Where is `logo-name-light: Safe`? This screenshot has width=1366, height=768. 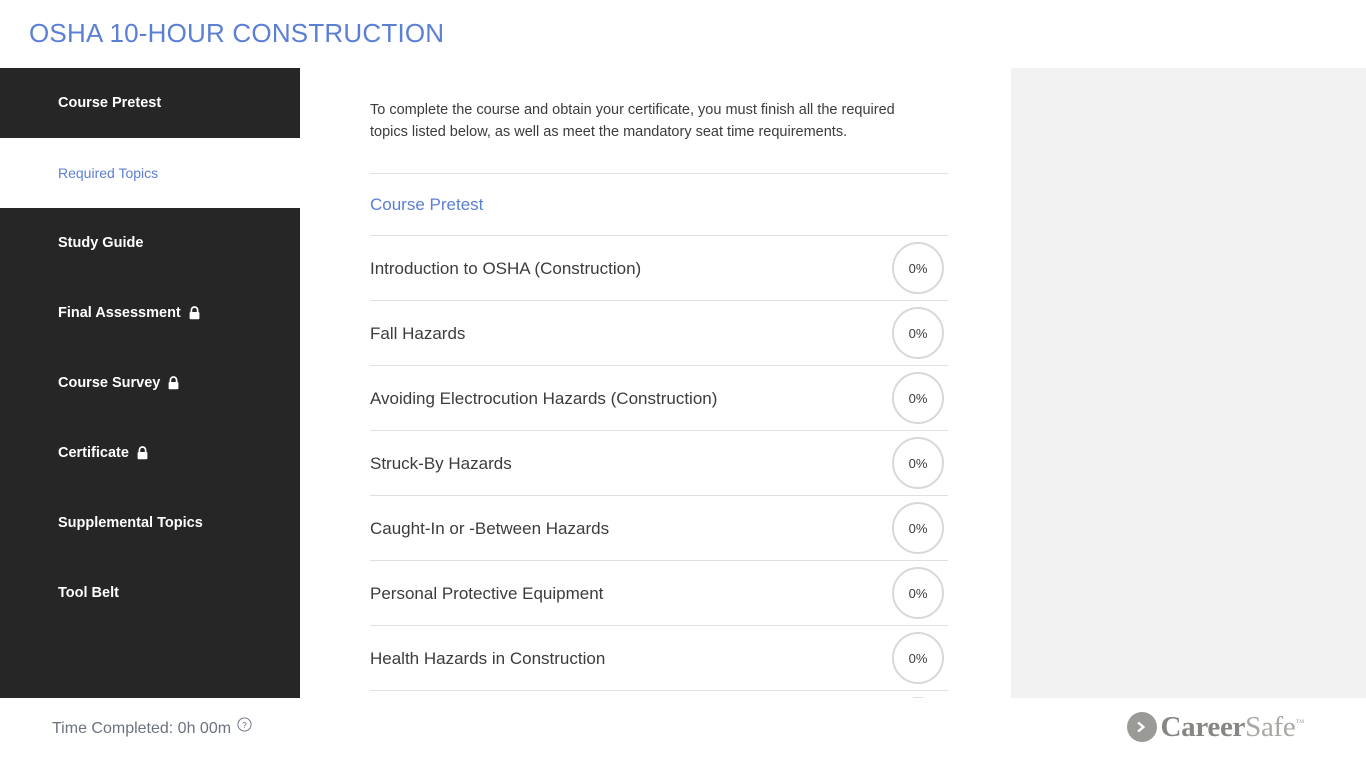
logo-name-light: Safe is located at coordinates (1270, 726).